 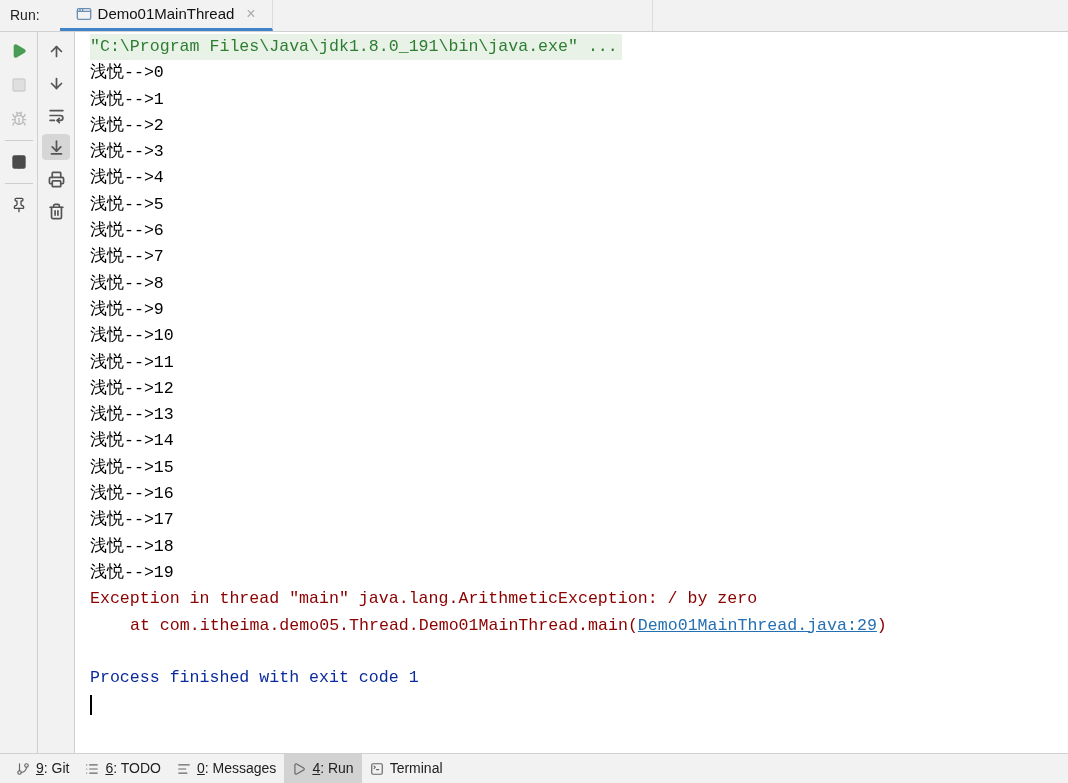 What do you see at coordinates (127, 152) in the screenshot?
I see `output-line: 浅悦-->3` at bounding box center [127, 152].